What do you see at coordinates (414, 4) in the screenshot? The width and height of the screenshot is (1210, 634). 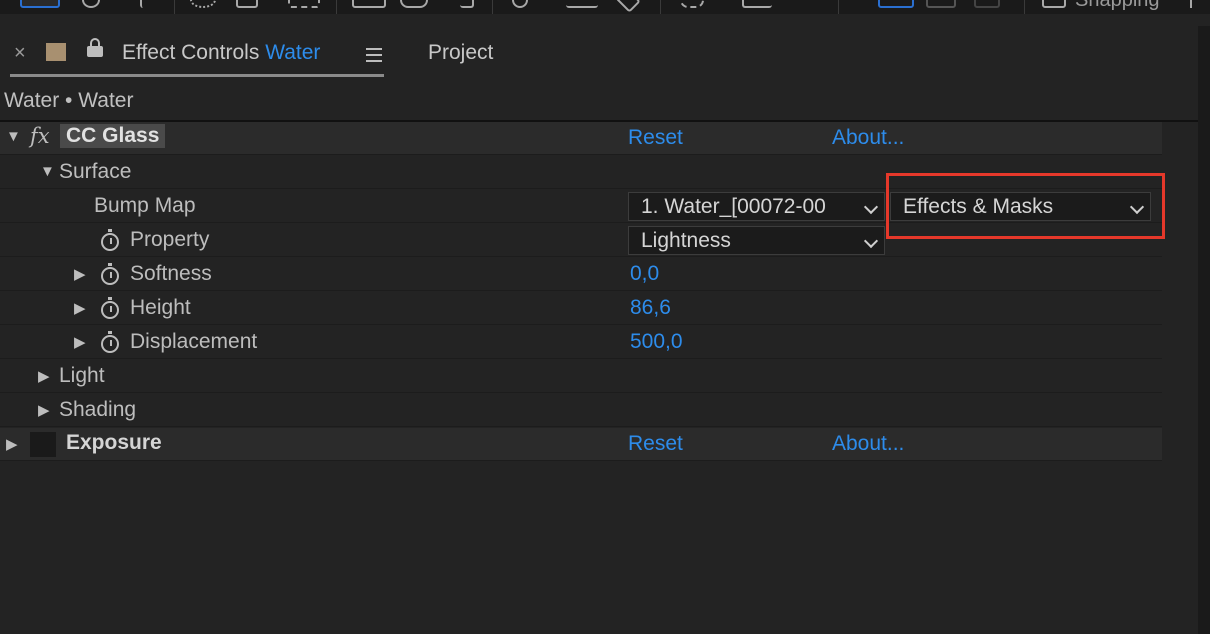 I see `pen-tool-icon` at bounding box center [414, 4].